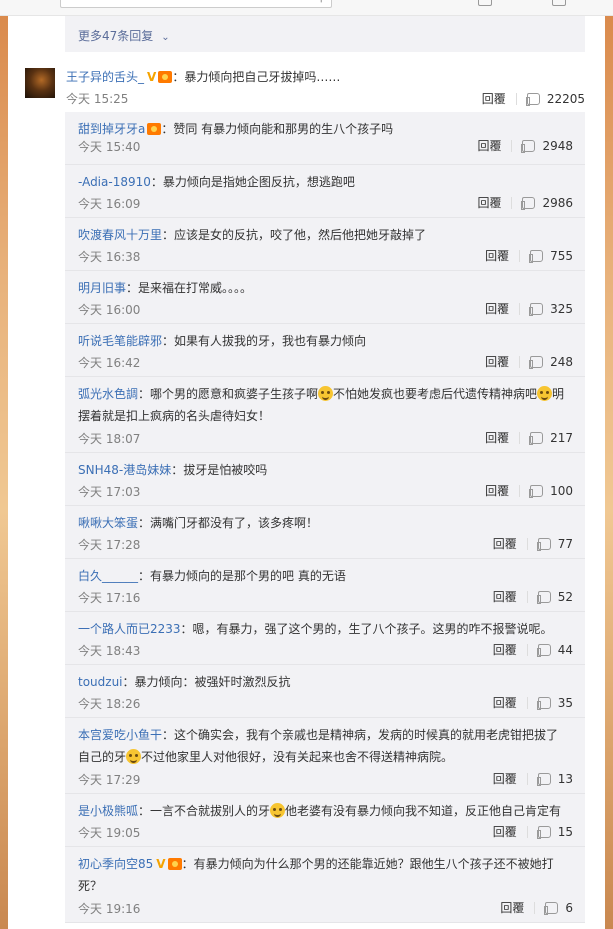 The image size is (613, 929). What do you see at coordinates (264, 341) in the screenshot?
I see `reply-body: ：如果有人拔我的牙，我也有暴力倾向` at bounding box center [264, 341].